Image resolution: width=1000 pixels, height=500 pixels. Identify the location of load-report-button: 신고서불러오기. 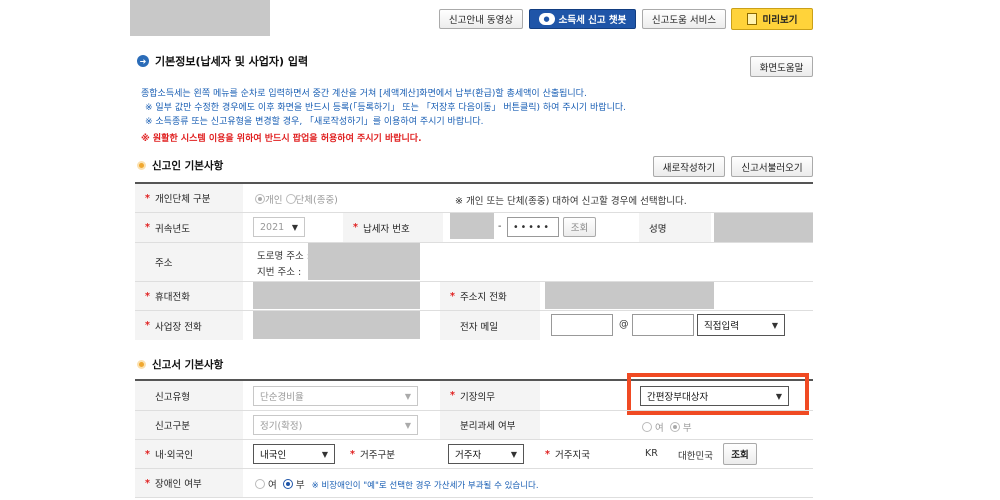
(772, 166).